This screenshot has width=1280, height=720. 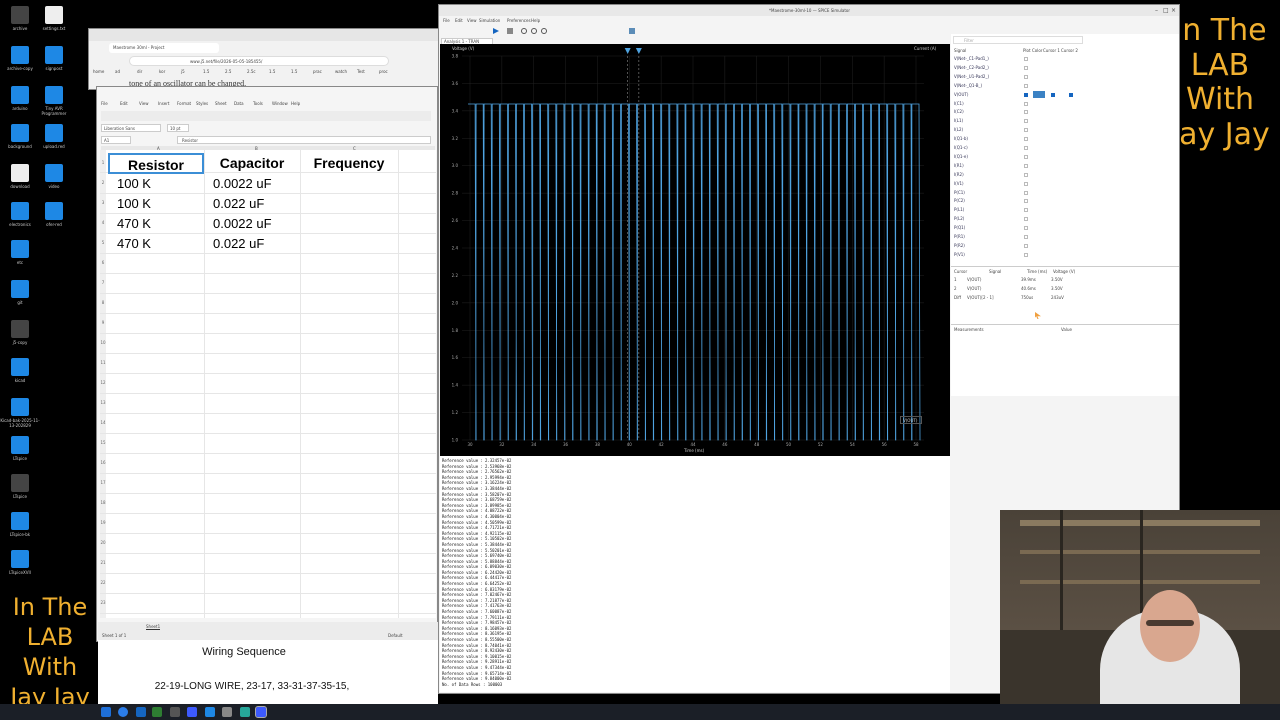 I want to click on menu-item: File, so click(x=104, y=103).